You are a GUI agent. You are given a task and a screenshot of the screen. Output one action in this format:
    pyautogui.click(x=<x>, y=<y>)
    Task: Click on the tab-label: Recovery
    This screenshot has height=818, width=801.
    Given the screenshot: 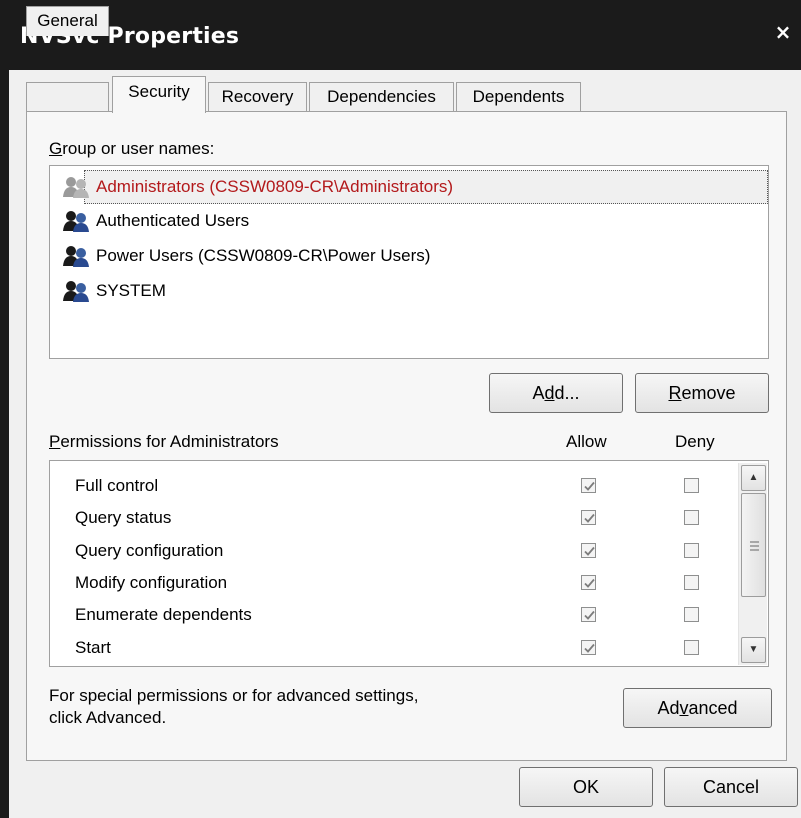 What is the action you would take?
    pyautogui.click(x=257, y=96)
    